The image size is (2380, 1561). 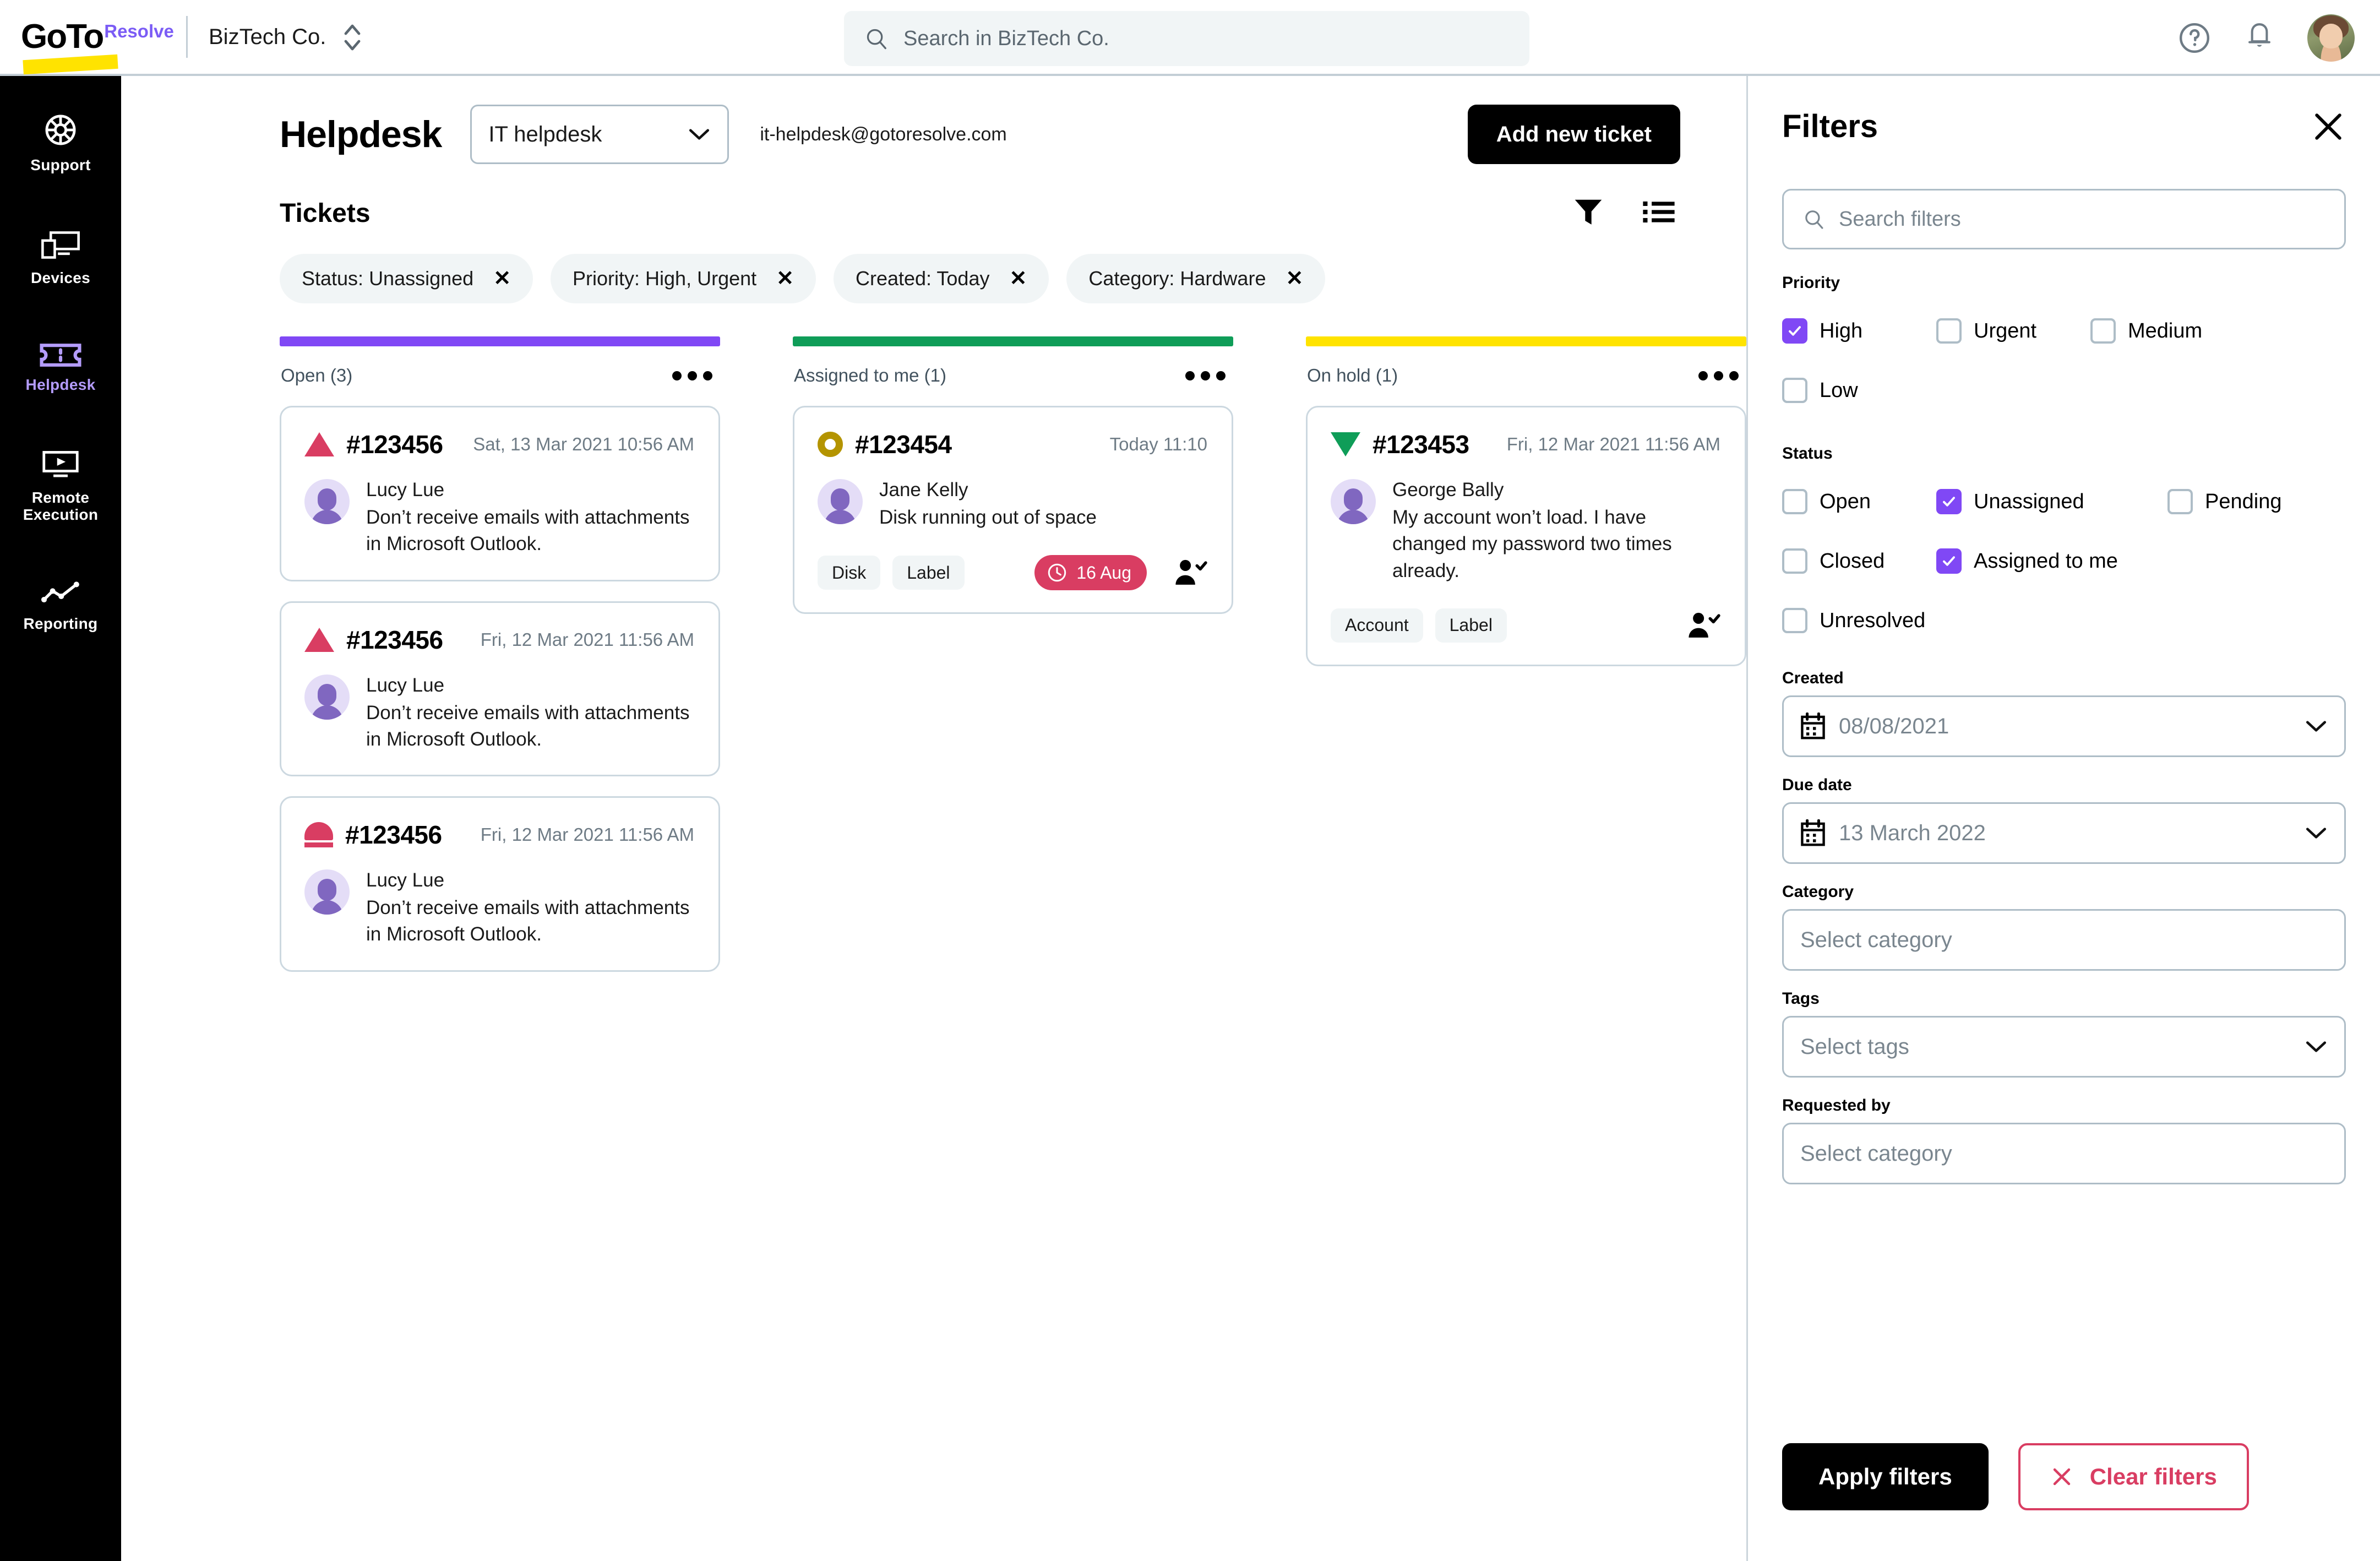 What do you see at coordinates (1859, 561) in the screenshot?
I see `checkbox-status-closed: Closed` at bounding box center [1859, 561].